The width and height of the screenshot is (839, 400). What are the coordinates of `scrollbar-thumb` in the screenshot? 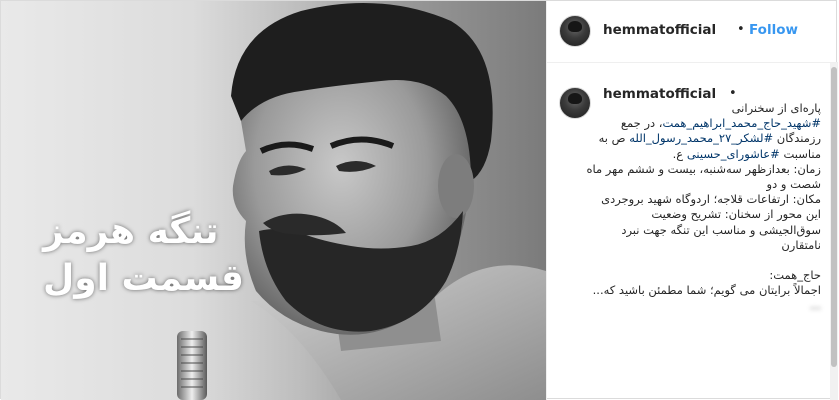 It's located at (834, 217).